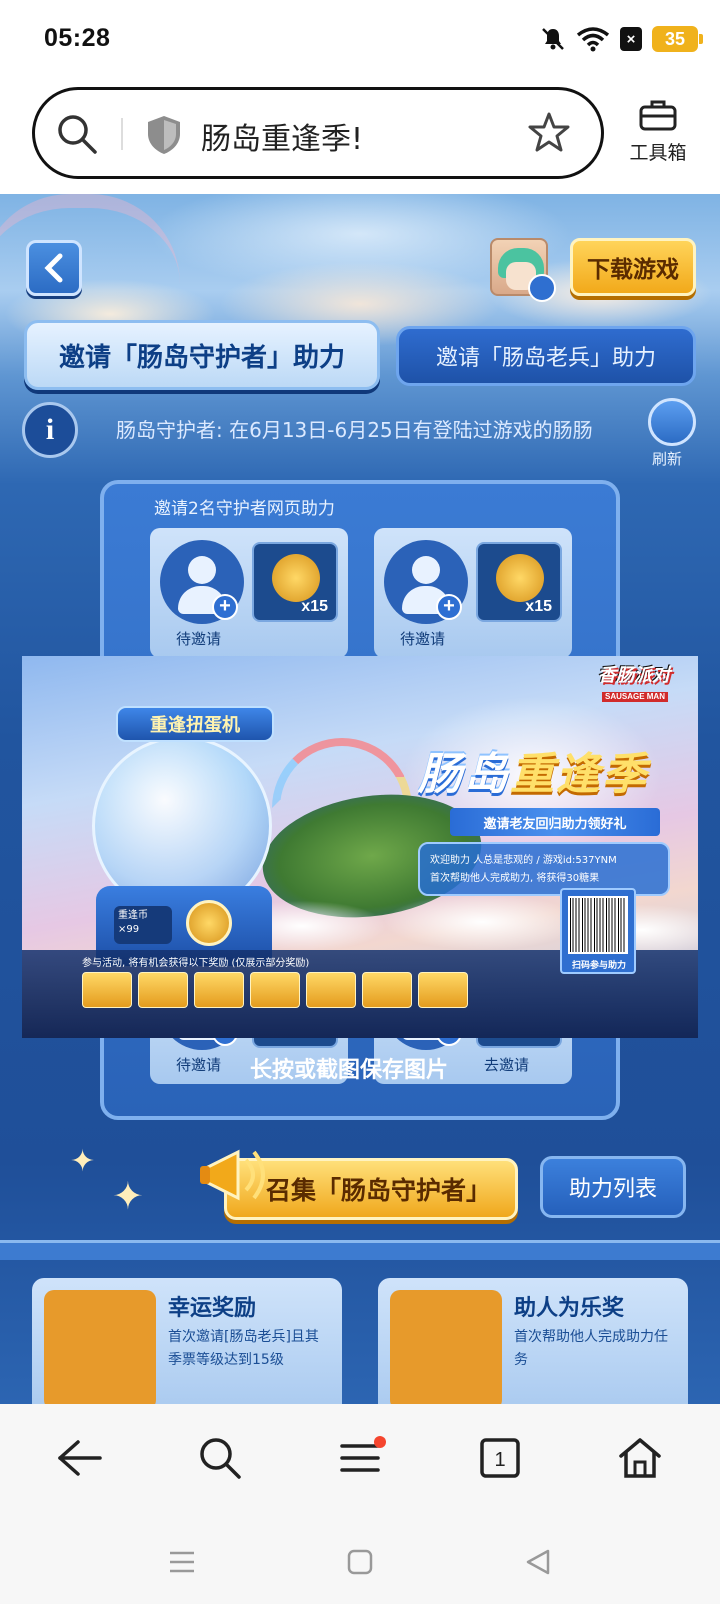 This screenshot has width=720, height=1604. I want to click on save-image-hint: 长按或截图保存图片, so click(349, 1070).